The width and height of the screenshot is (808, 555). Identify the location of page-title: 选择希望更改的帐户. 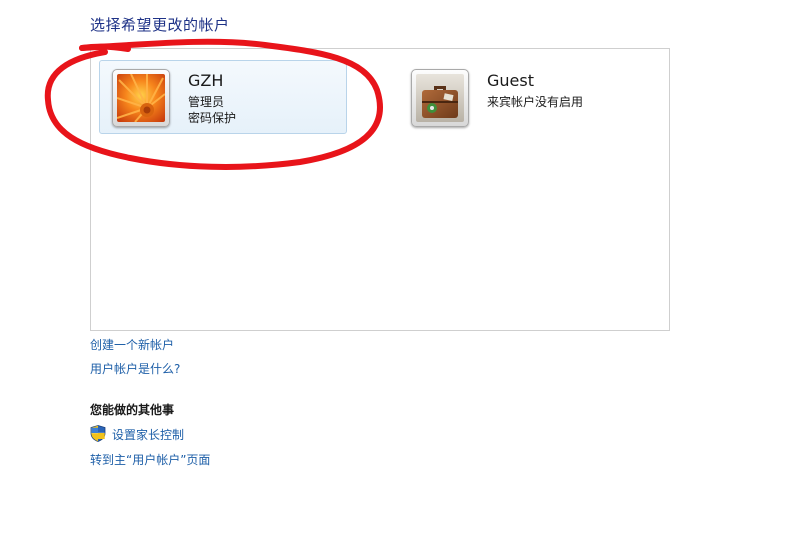
(160, 25).